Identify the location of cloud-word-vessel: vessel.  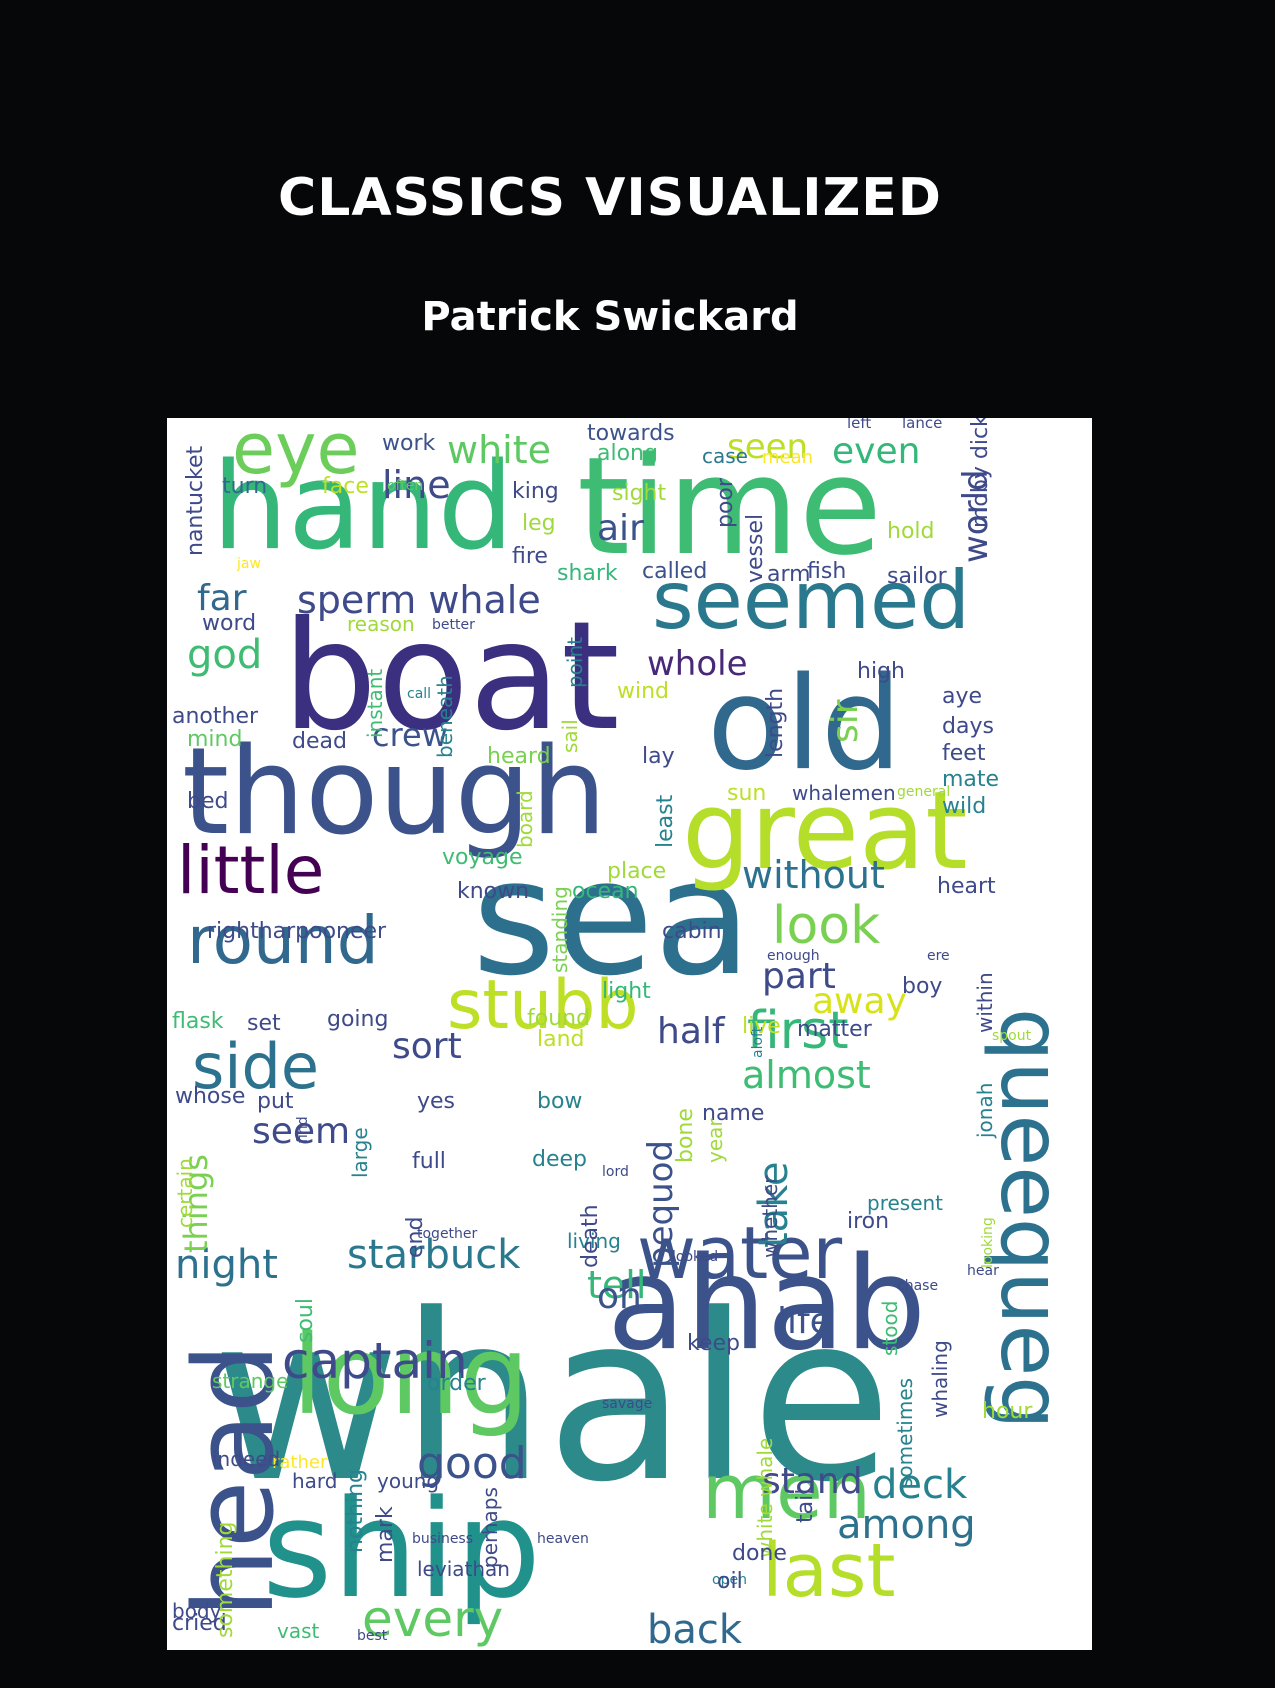
(755, 548).